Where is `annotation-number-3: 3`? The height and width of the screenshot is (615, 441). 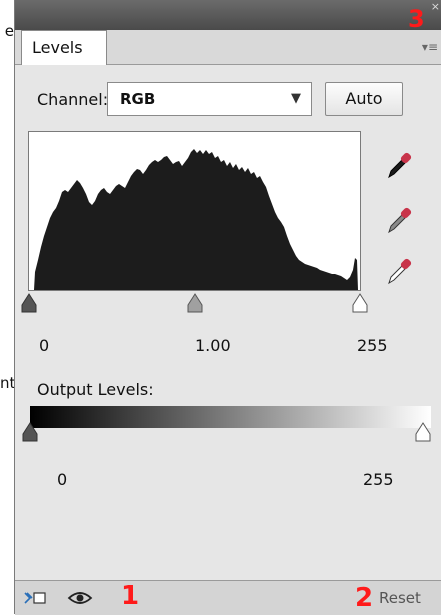 annotation-number-3: 3 is located at coordinates (416, 19).